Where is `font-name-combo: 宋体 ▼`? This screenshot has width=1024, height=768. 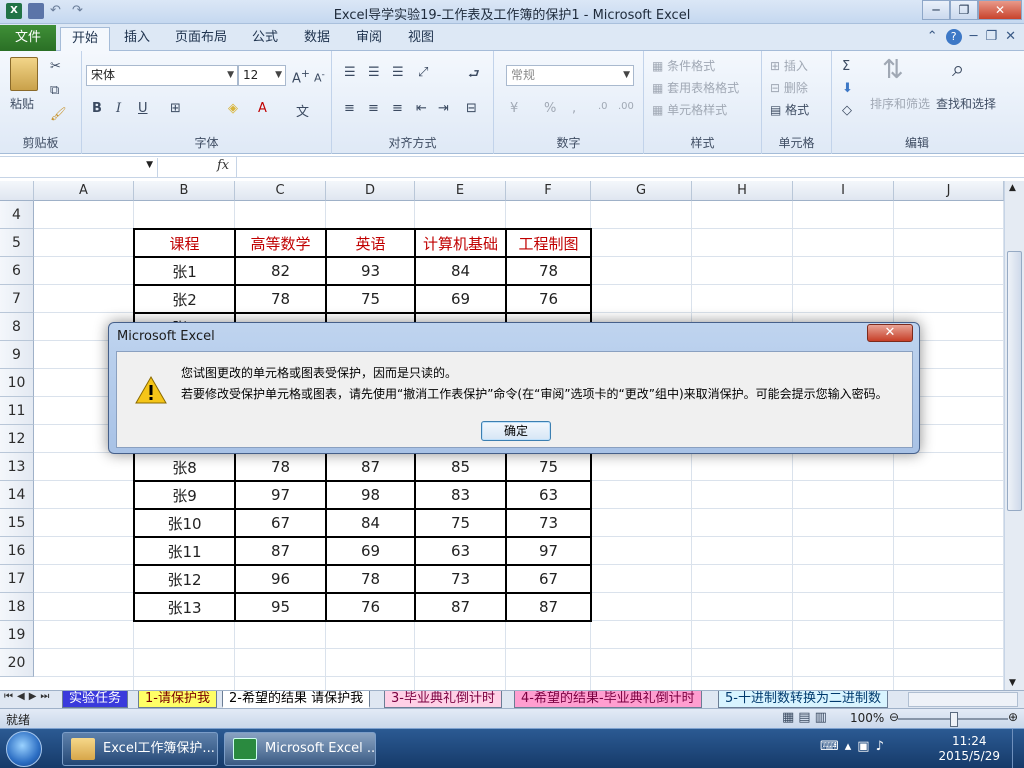
font-name-combo: 宋体 ▼ is located at coordinates (162, 75).